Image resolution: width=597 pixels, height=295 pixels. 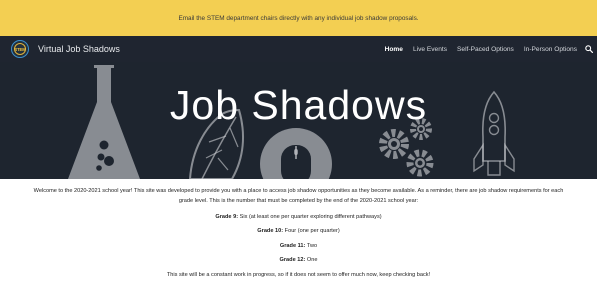 What do you see at coordinates (270, 231) in the screenshot?
I see `grade-label: Grade 10:` at bounding box center [270, 231].